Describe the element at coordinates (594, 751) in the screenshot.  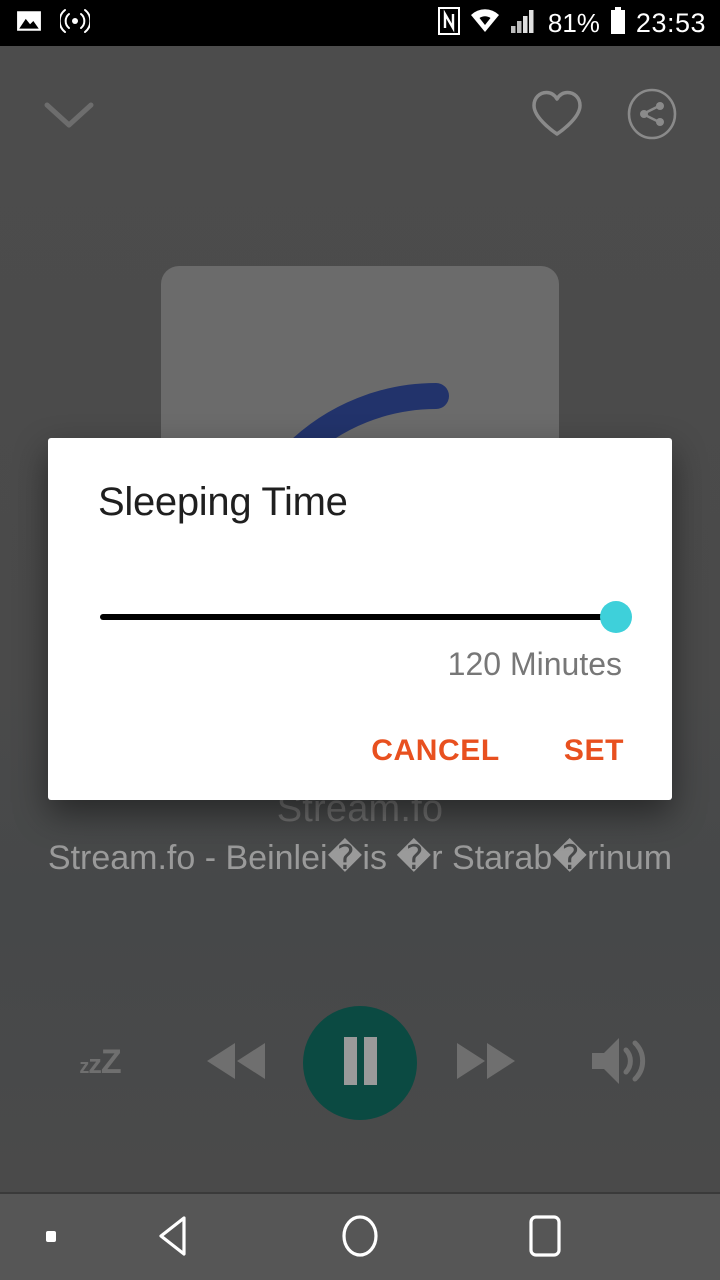
I see `set-button: SET` at that location.